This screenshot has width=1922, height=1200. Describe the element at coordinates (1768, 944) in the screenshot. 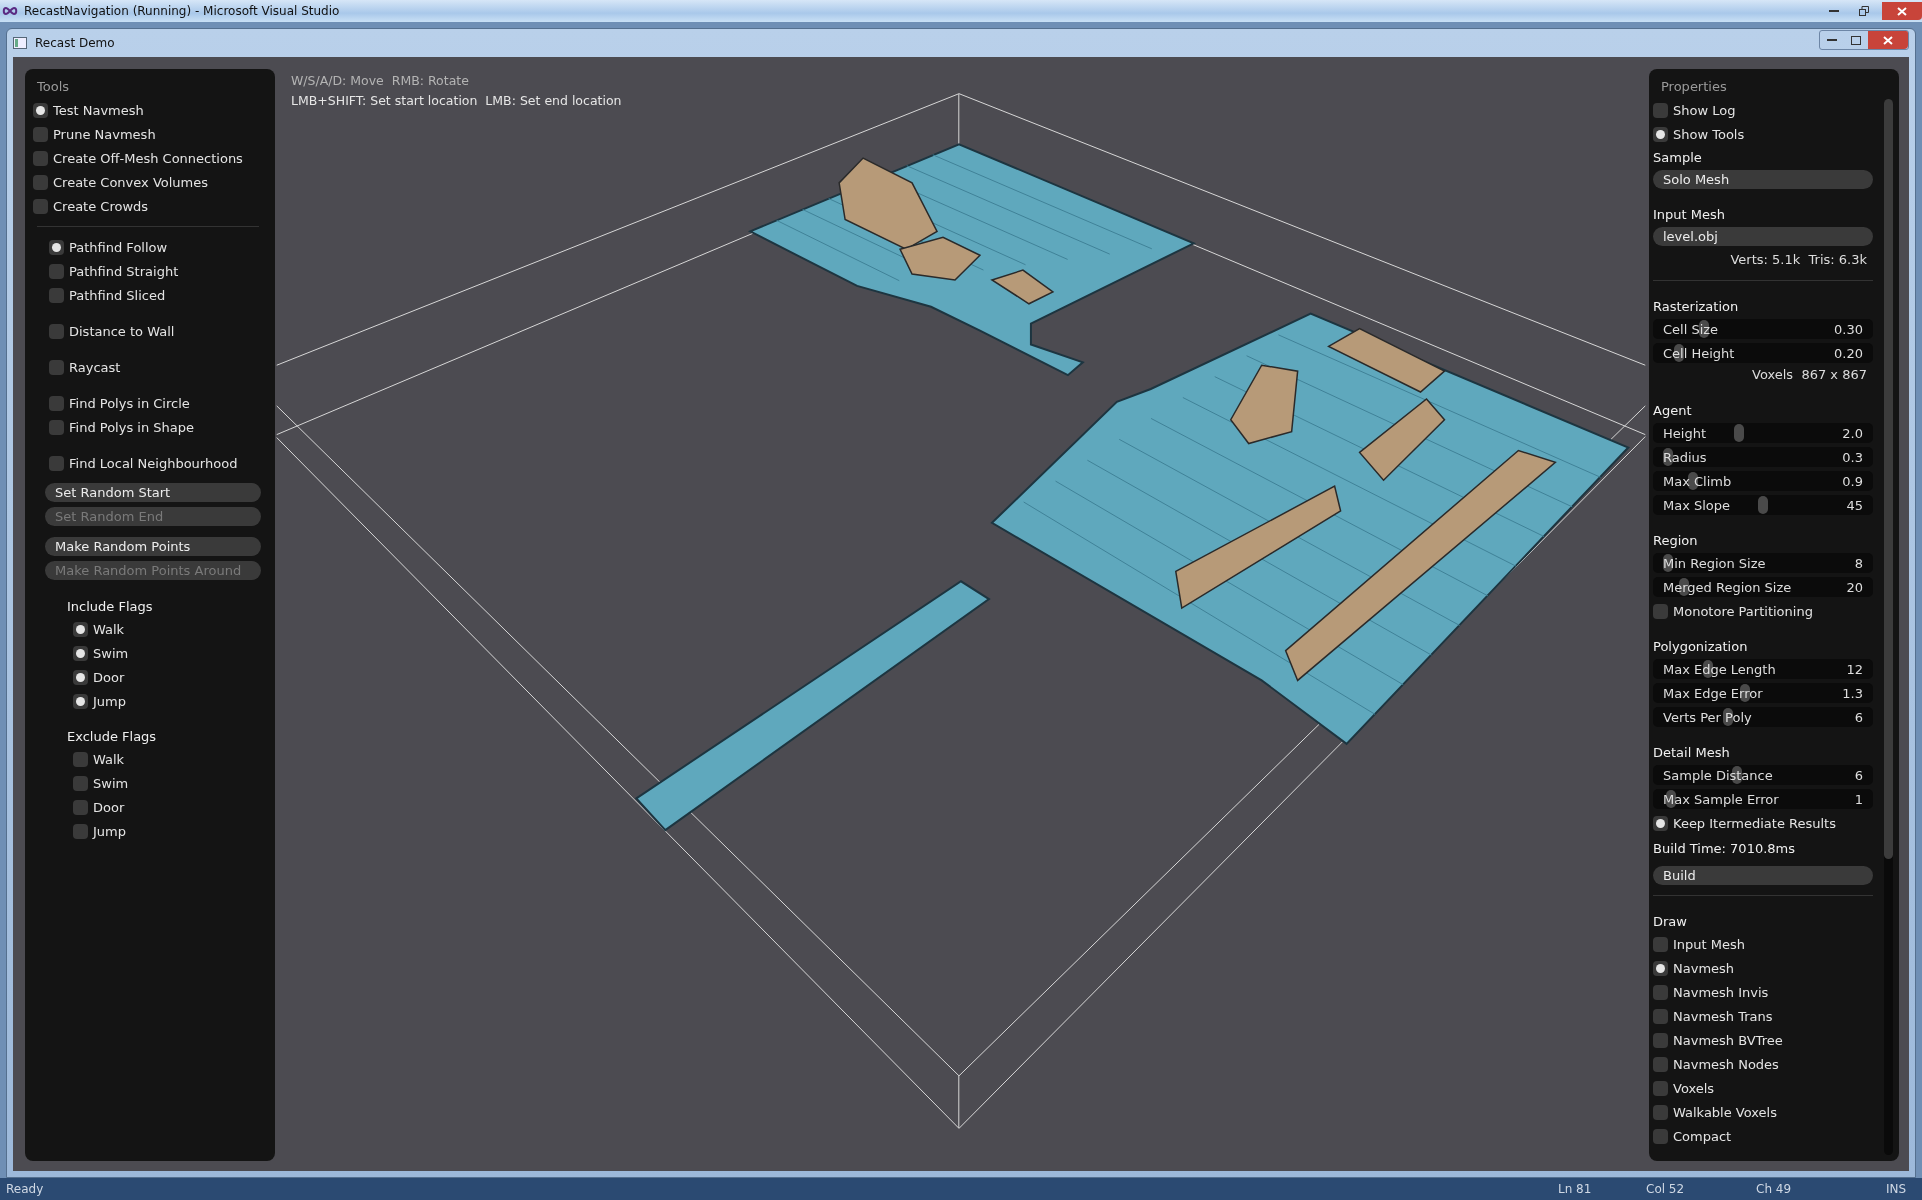

I see `checkbox-option: Input Mesh` at that location.